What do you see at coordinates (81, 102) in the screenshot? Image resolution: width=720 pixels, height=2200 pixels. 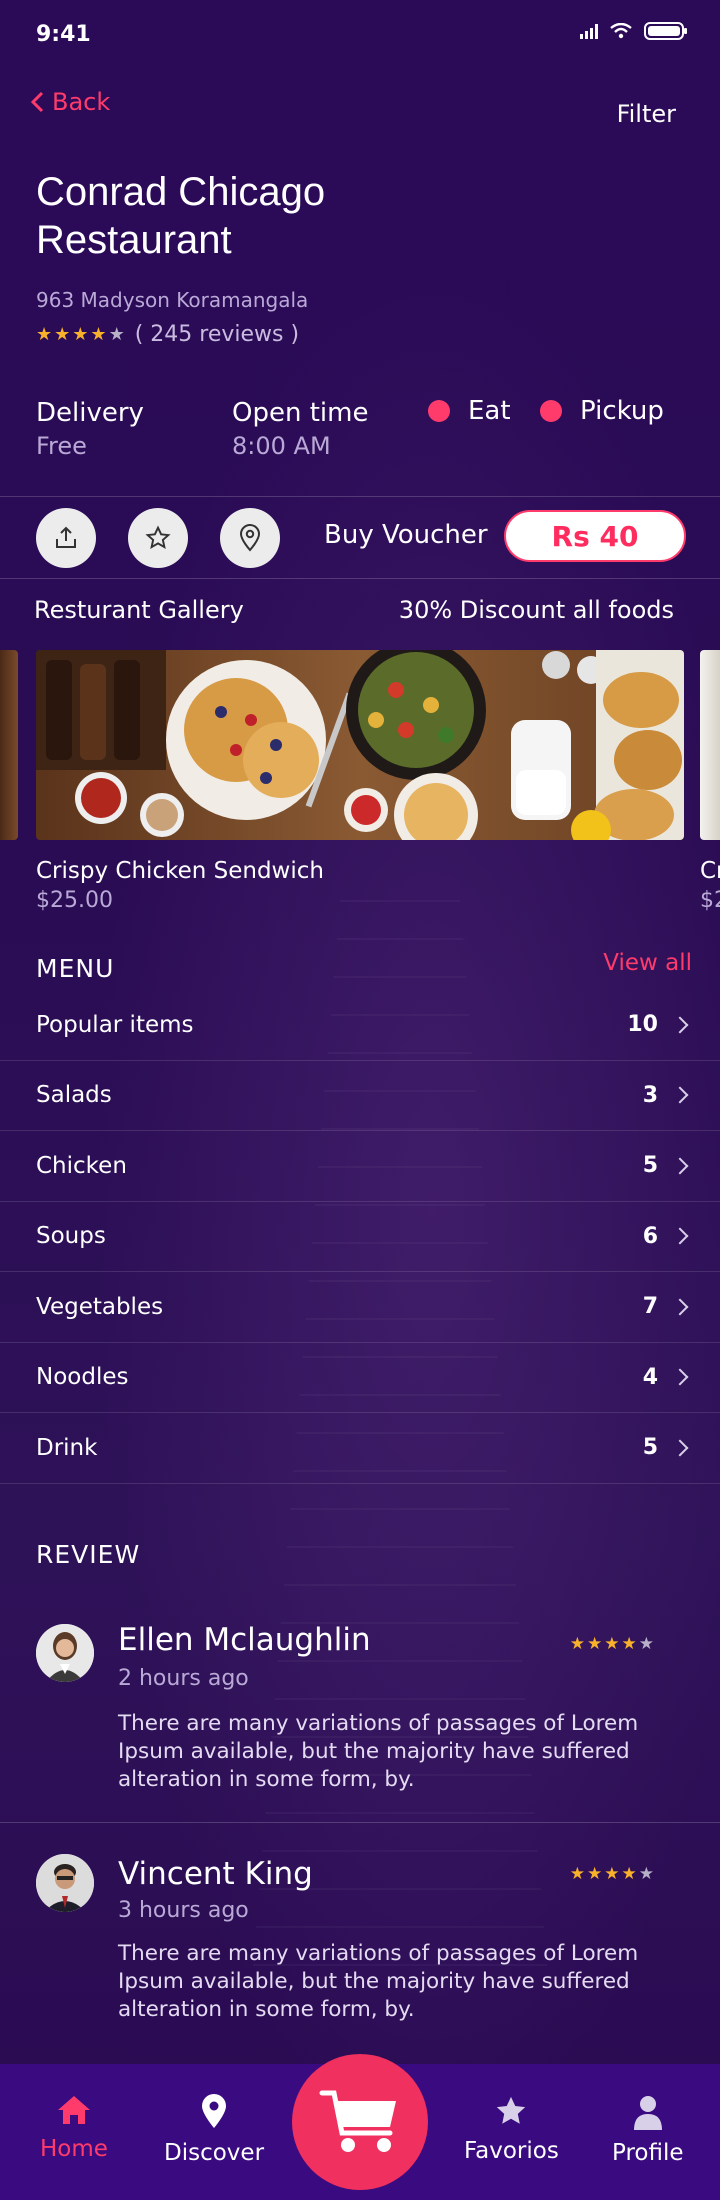 I see `back-label: Back` at bounding box center [81, 102].